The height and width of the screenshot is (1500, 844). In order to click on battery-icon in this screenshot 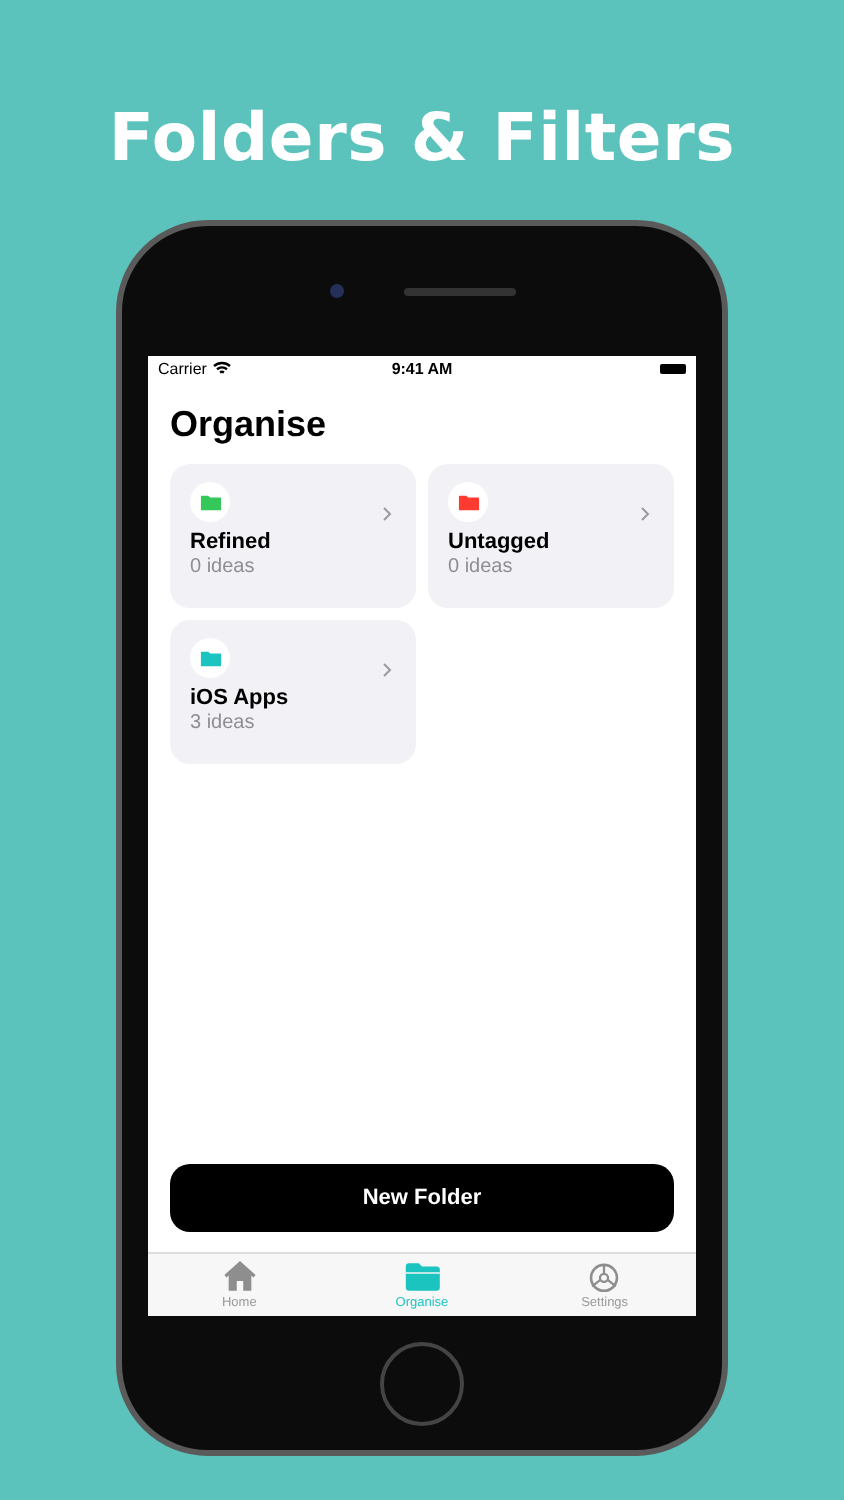, I will do `click(673, 368)`.